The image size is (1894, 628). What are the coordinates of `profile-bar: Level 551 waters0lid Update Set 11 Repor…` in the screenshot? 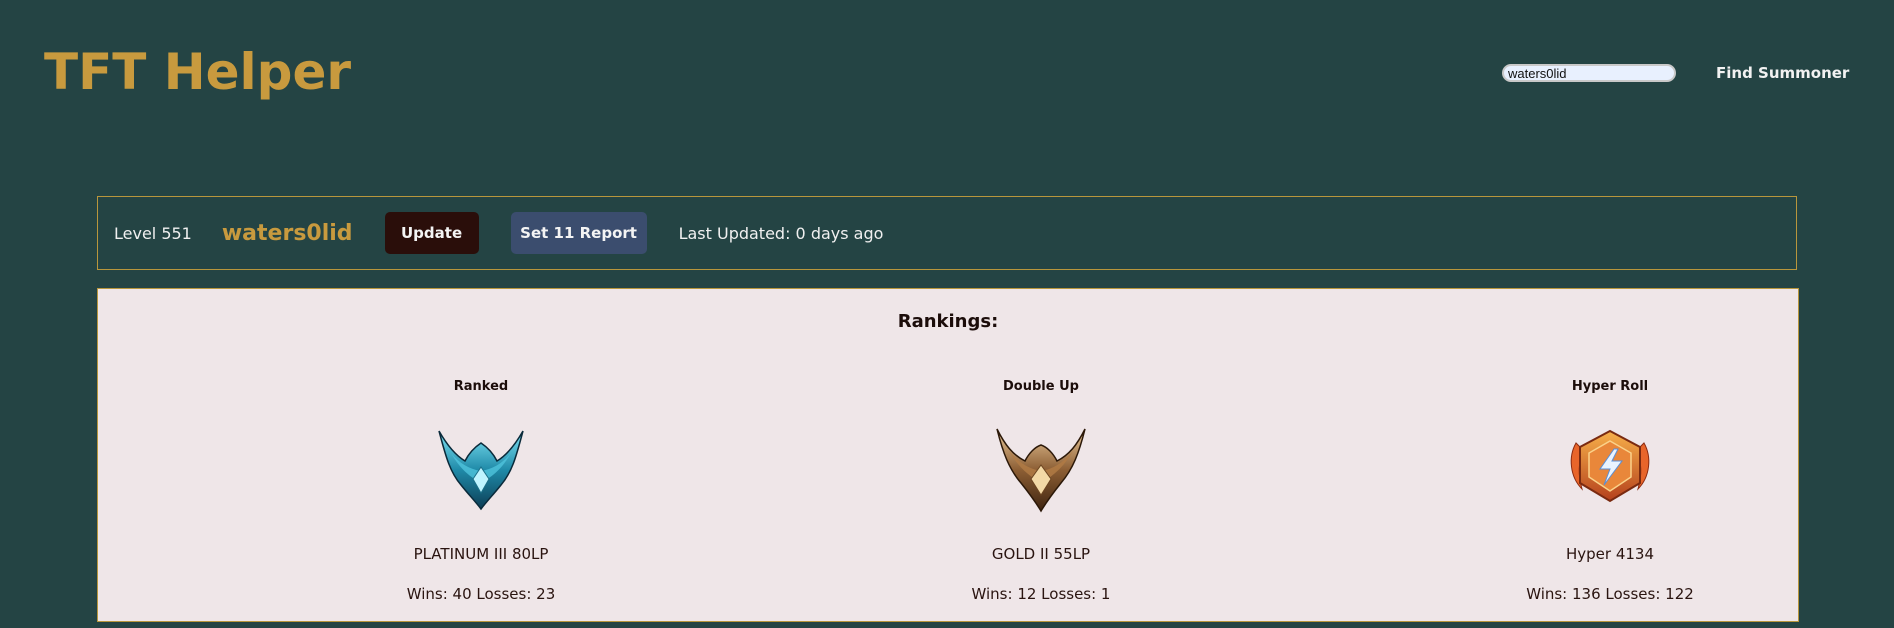 It's located at (947, 233).